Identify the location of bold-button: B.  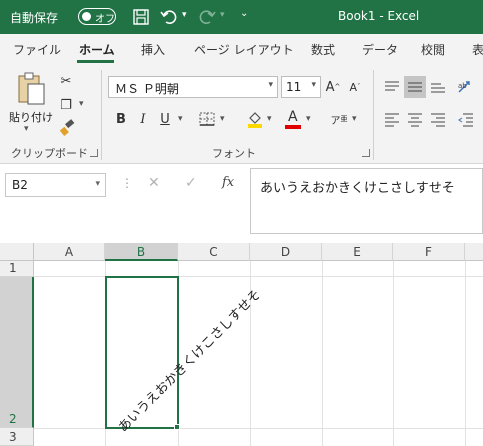
(121, 119).